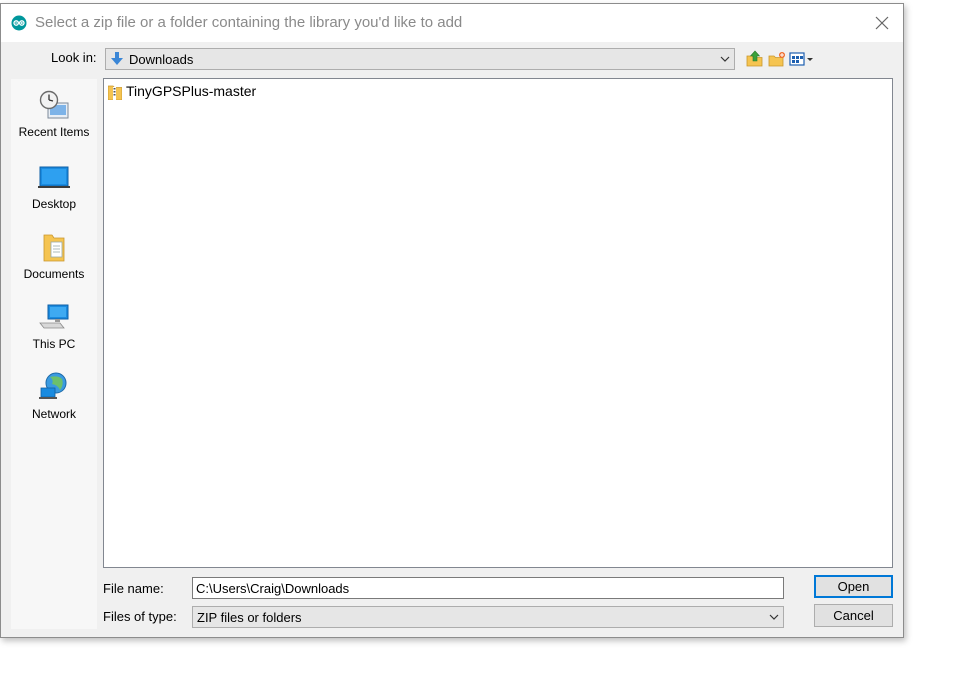 The height and width of the screenshot is (677, 962). I want to click on close-icon, so click(882, 23).